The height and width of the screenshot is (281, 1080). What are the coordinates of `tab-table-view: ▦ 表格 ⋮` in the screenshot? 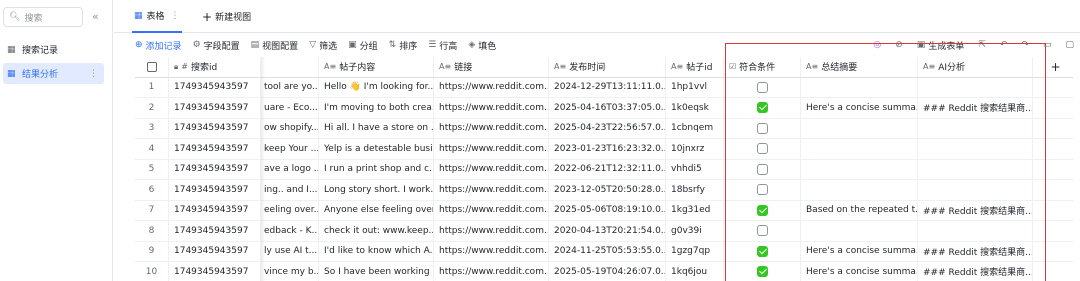 It's located at (157, 16).